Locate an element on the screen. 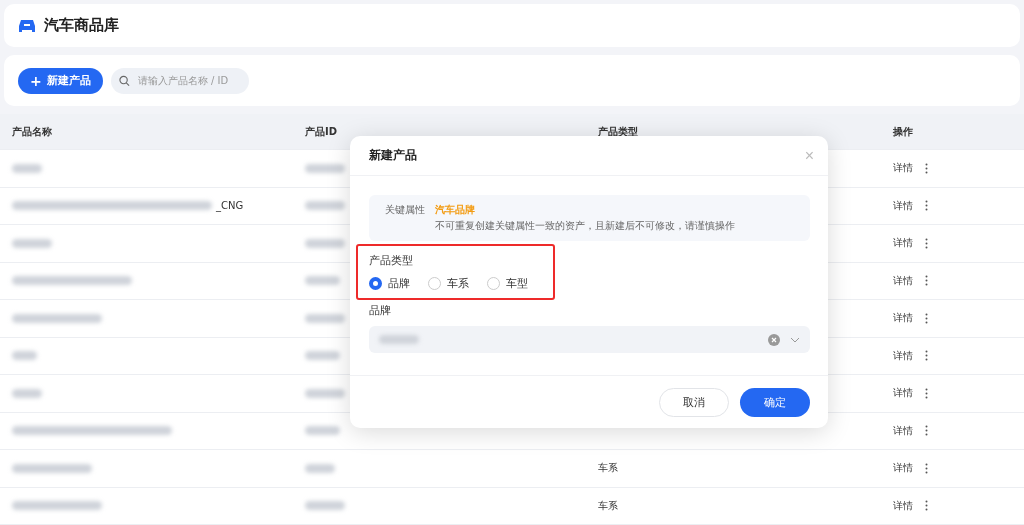 The width and height of the screenshot is (1024, 525). search-input: 请输入产品名称 / ID is located at coordinates (188, 81).